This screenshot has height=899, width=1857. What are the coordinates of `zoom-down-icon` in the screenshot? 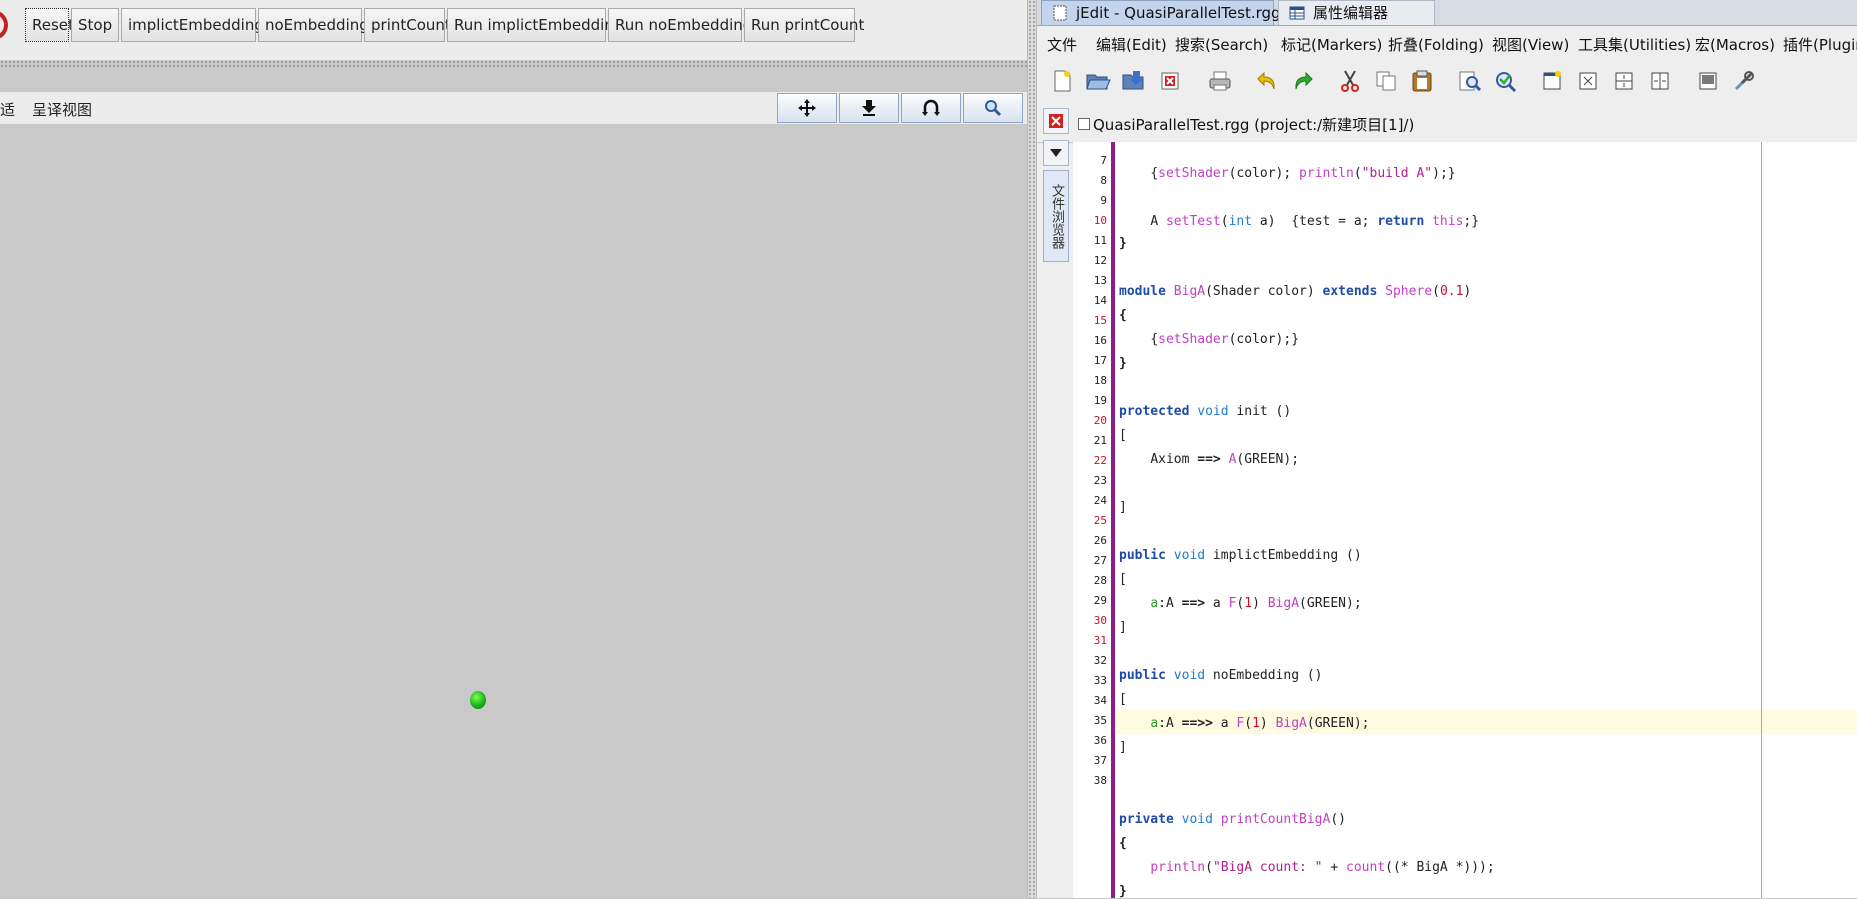 It's located at (869, 108).